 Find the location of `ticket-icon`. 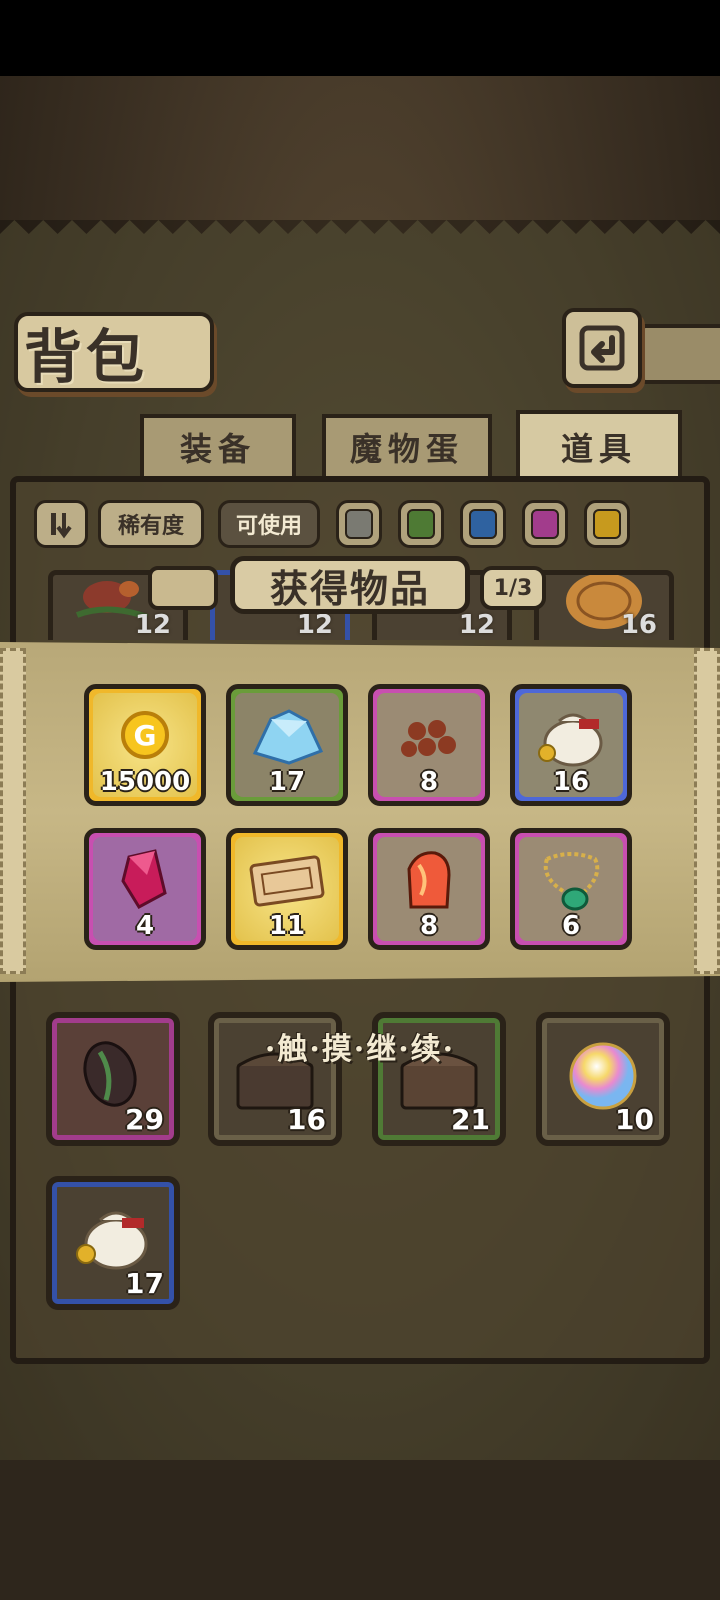

ticket-icon is located at coordinates (287, 881).